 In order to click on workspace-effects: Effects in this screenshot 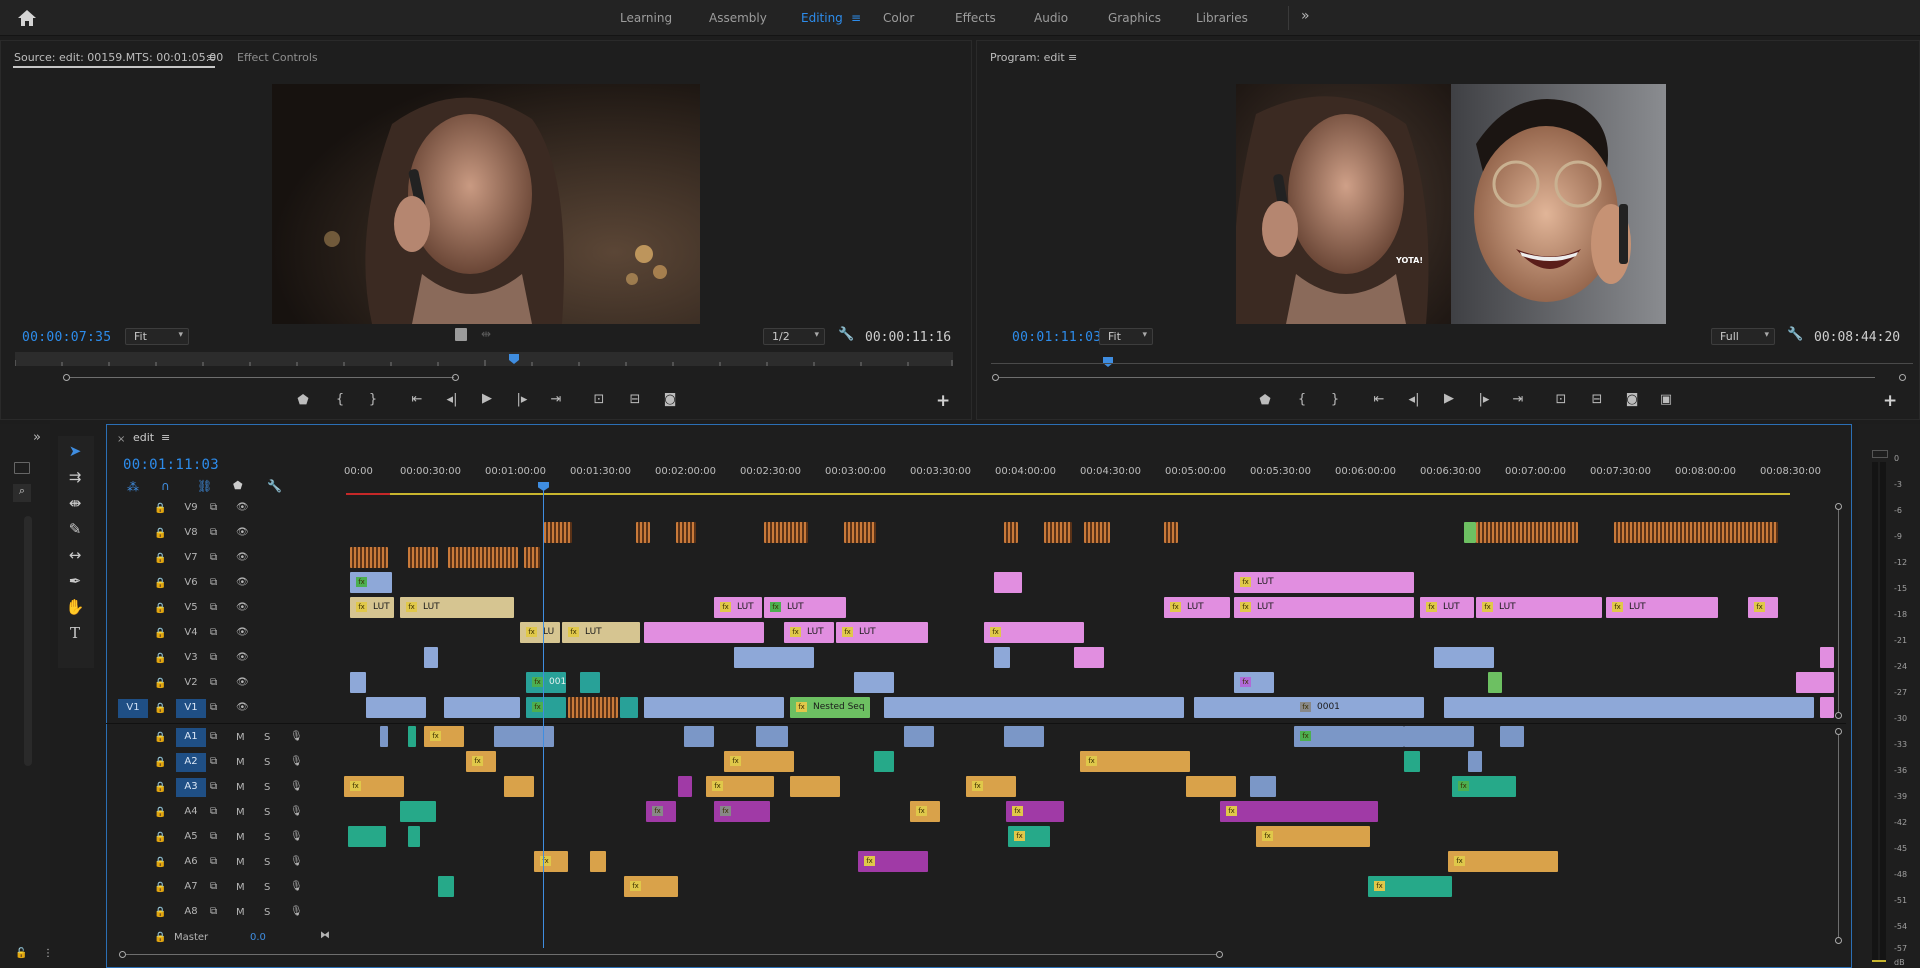, I will do `click(975, 18)`.